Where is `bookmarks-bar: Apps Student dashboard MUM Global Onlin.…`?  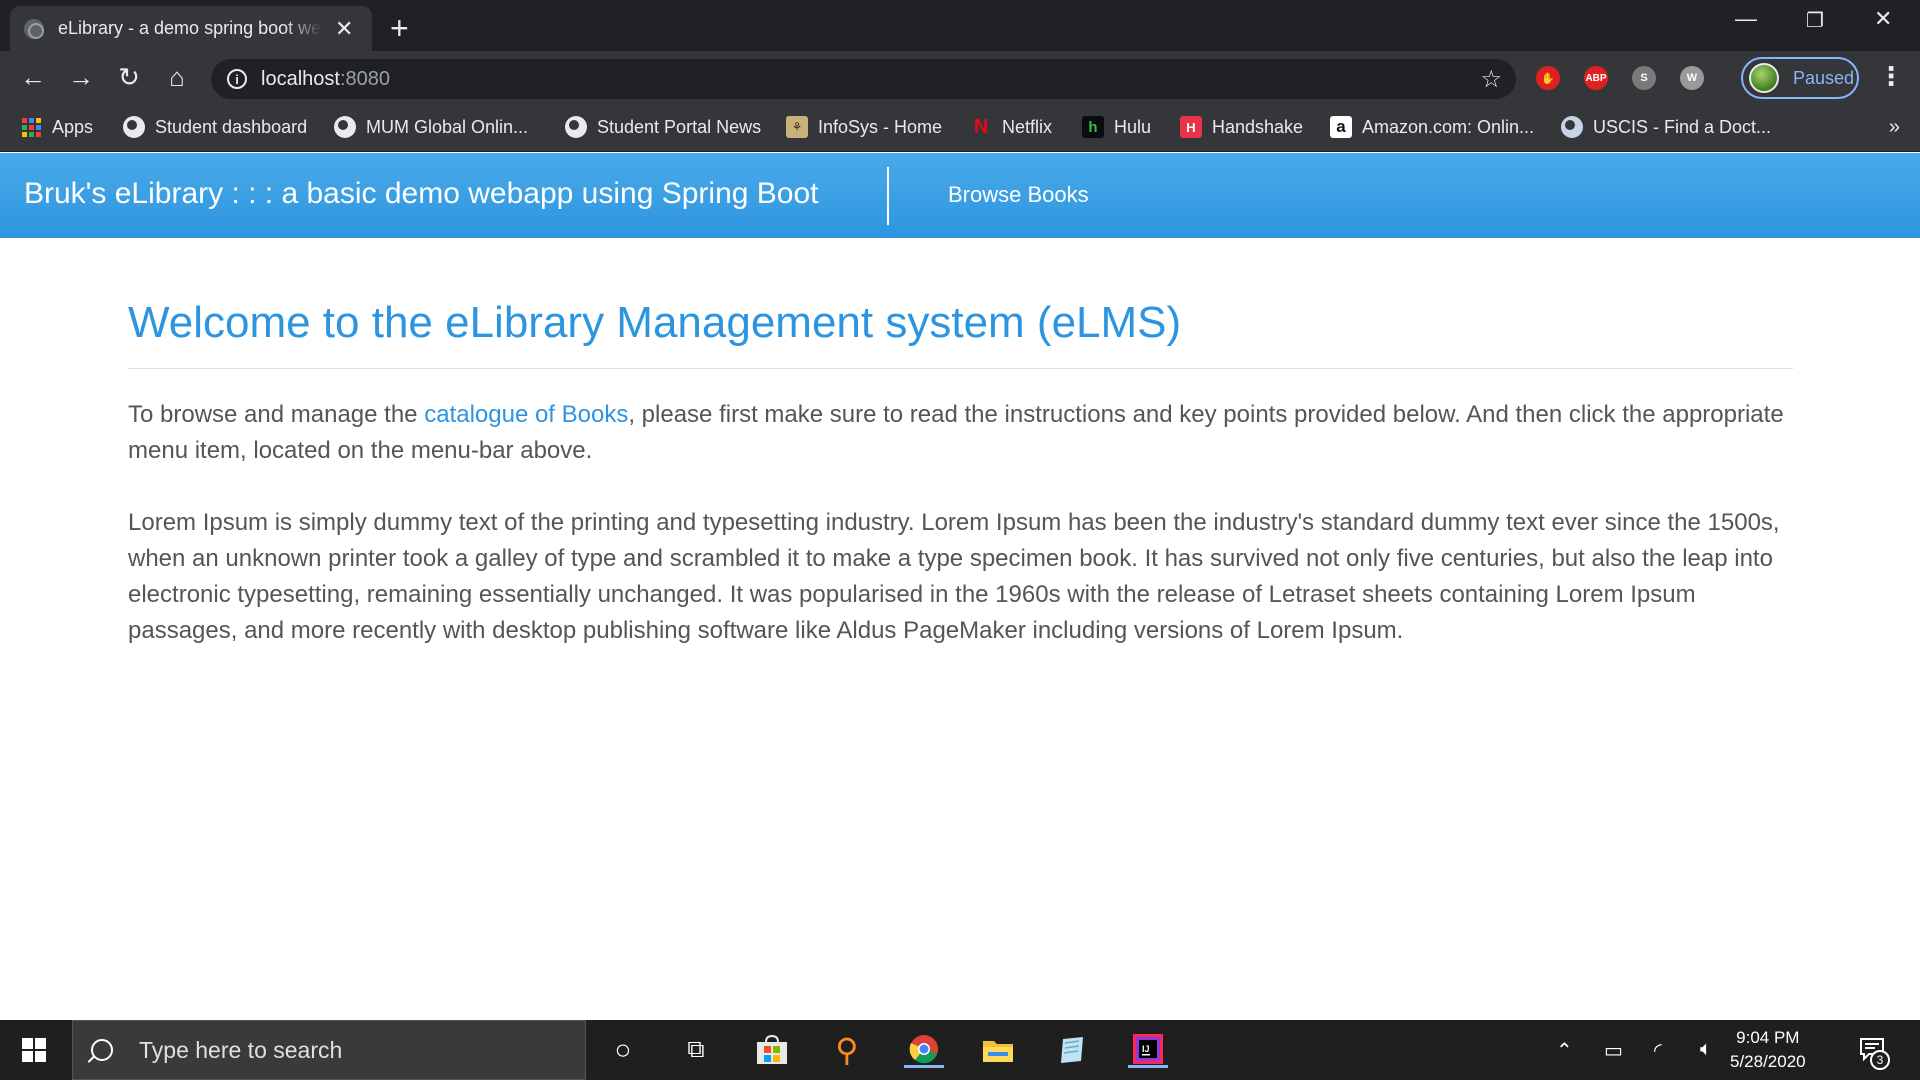 bookmarks-bar: Apps Student dashboard MUM Global Onlin.… is located at coordinates (960, 129).